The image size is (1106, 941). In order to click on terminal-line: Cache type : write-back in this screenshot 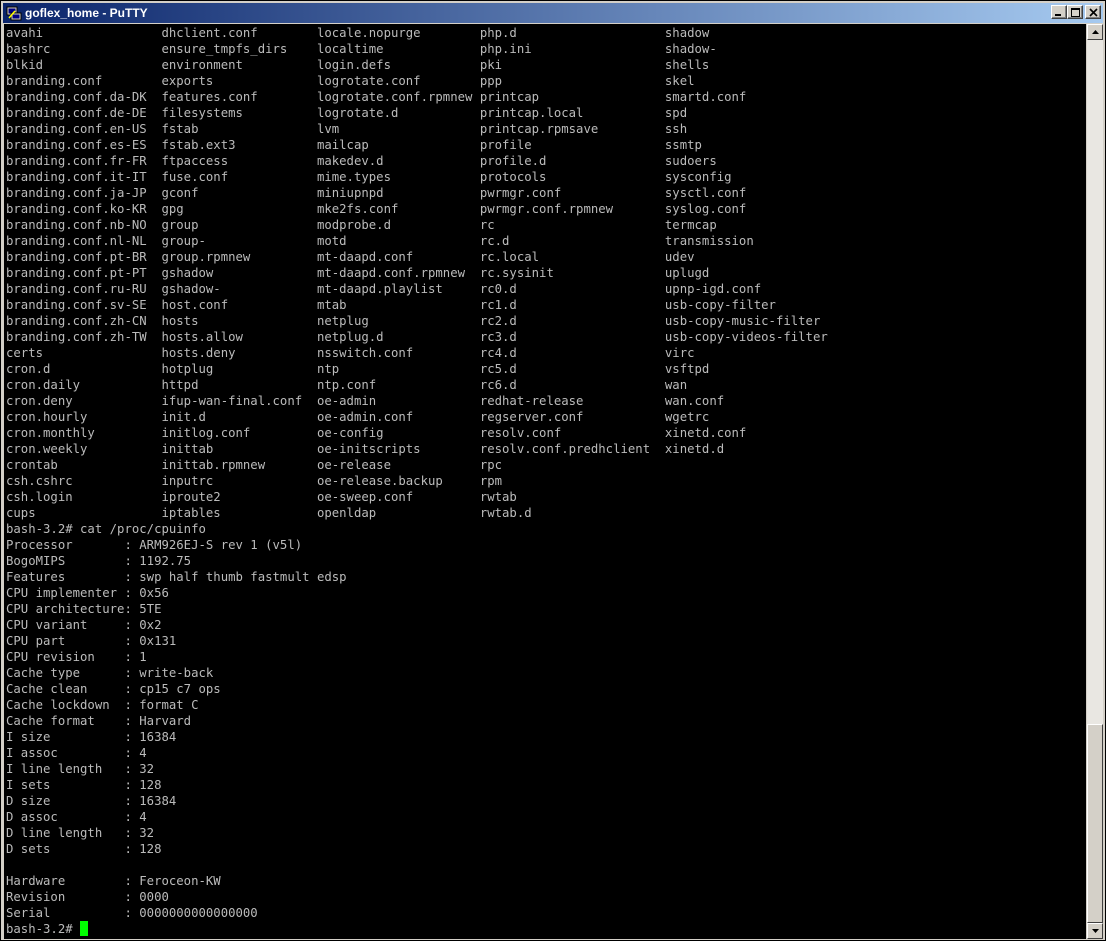, I will do `click(110, 673)`.